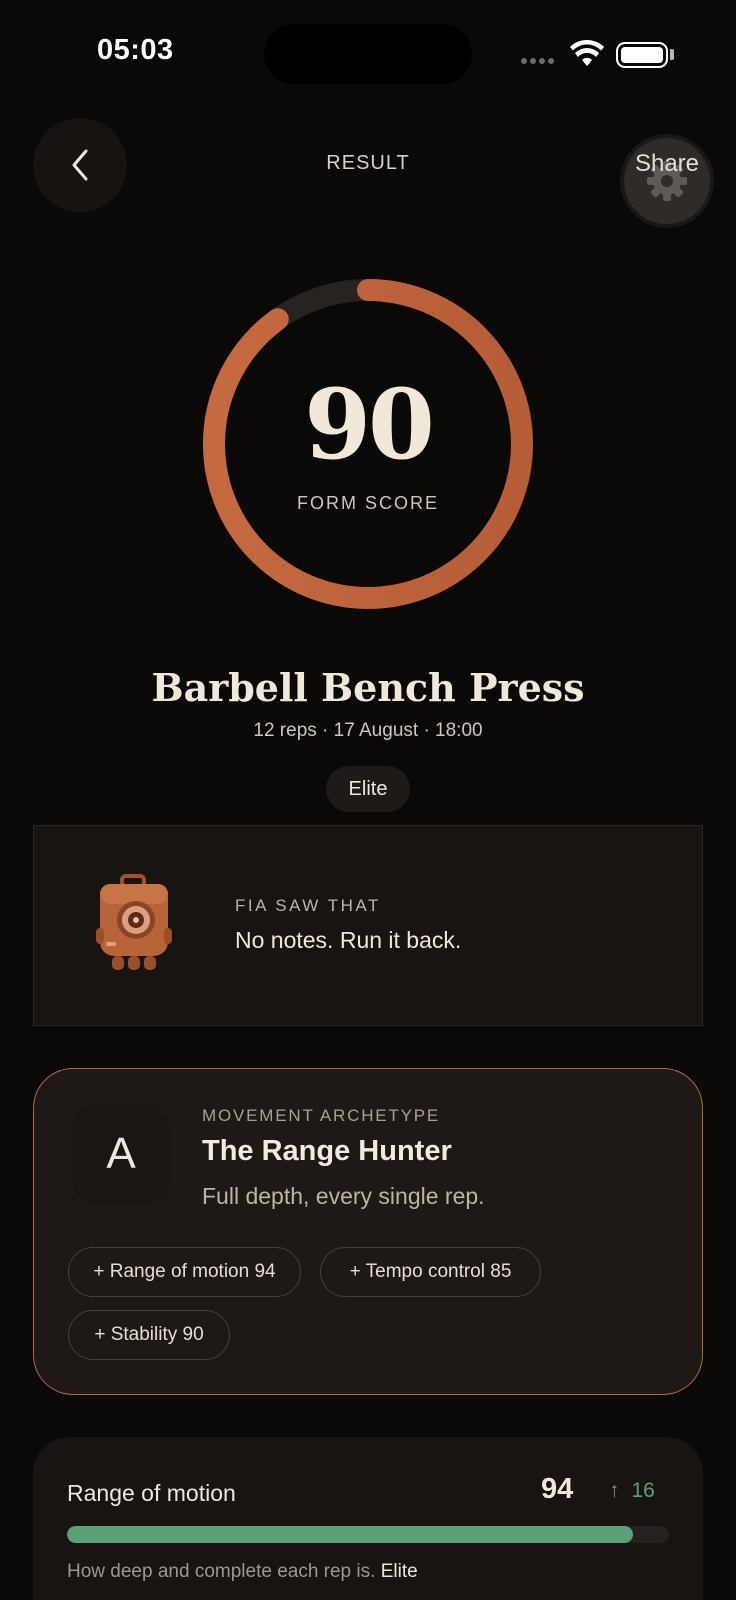  Describe the element at coordinates (368, 687) in the screenshot. I see `exercise-title: Barbell Bench Press` at that location.